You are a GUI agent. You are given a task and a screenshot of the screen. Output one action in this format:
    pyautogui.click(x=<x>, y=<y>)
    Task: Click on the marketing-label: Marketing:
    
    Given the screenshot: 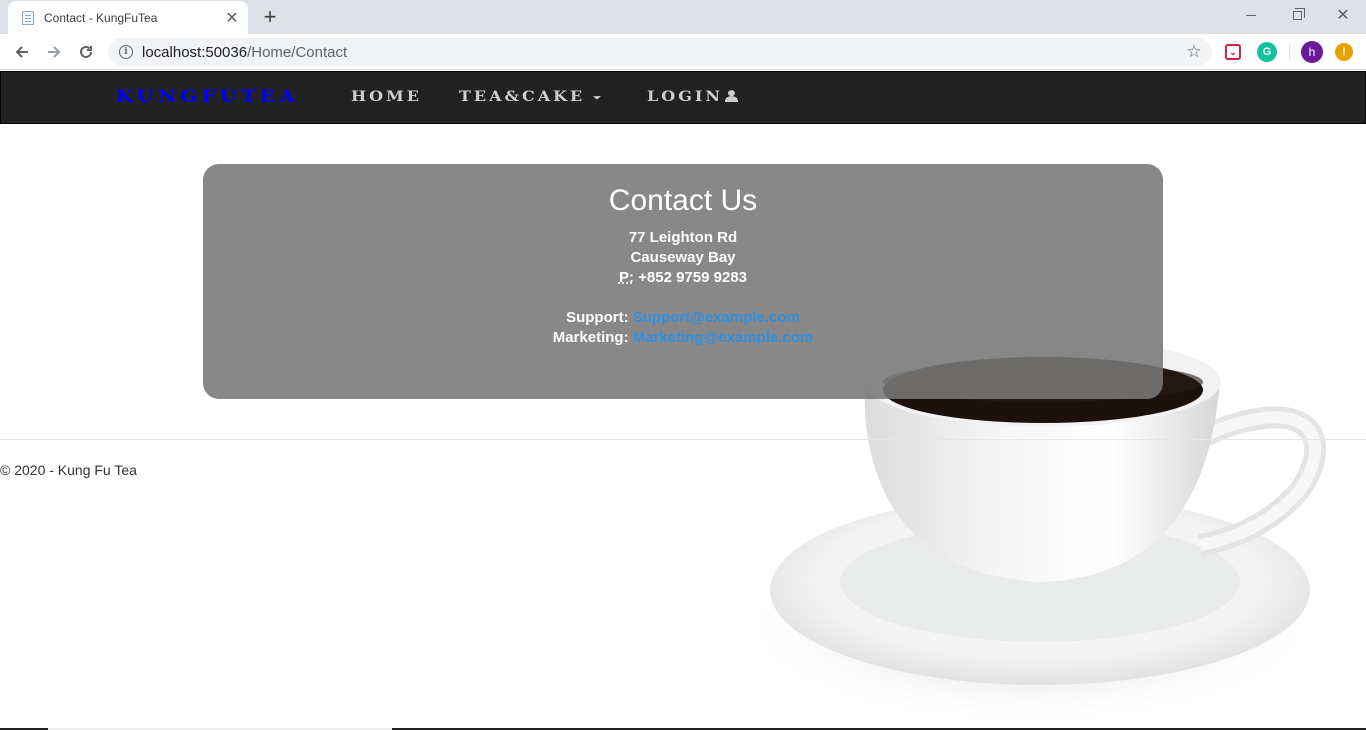 What is the action you would take?
    pyautogui.click(x=590, y=337)
    